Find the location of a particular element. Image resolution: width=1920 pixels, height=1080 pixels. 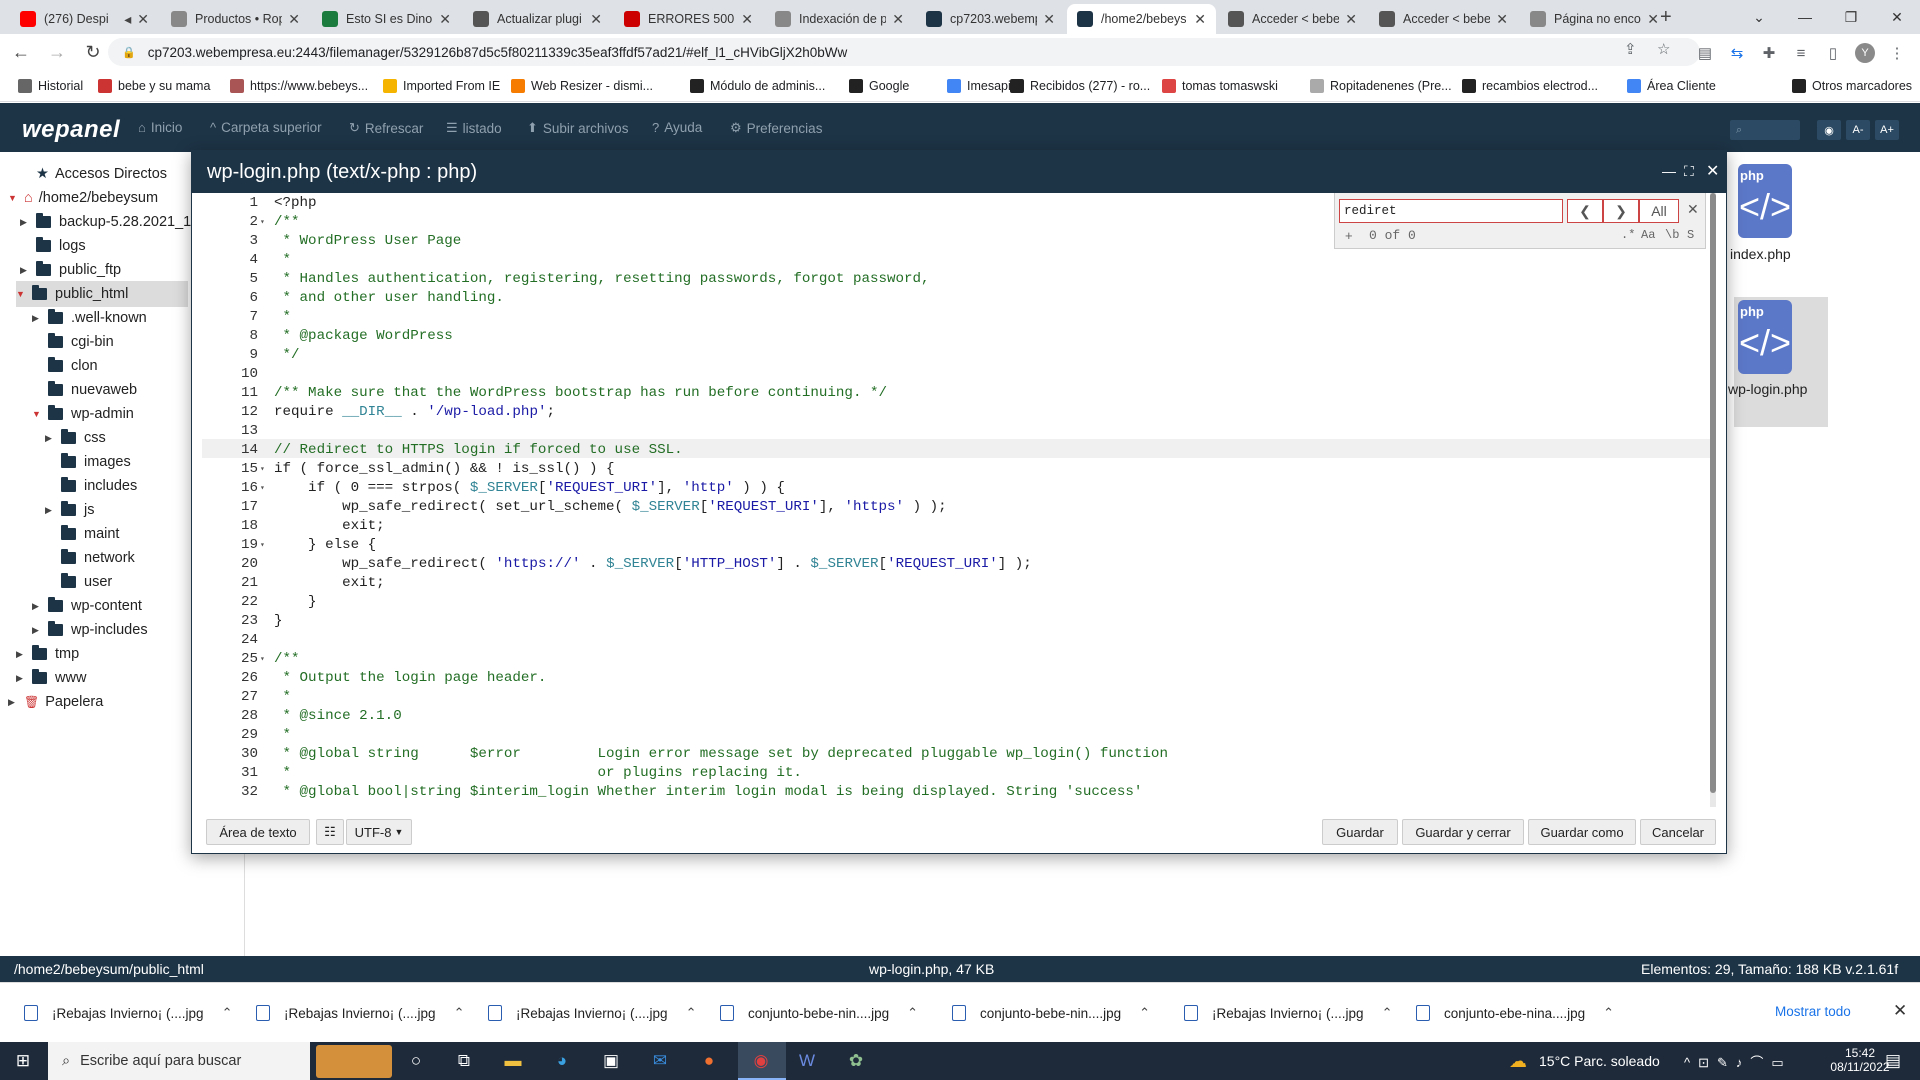

taskbar-search-box: ⌕ Escribe aquí para buscar is located at coordinates (179, 1061).